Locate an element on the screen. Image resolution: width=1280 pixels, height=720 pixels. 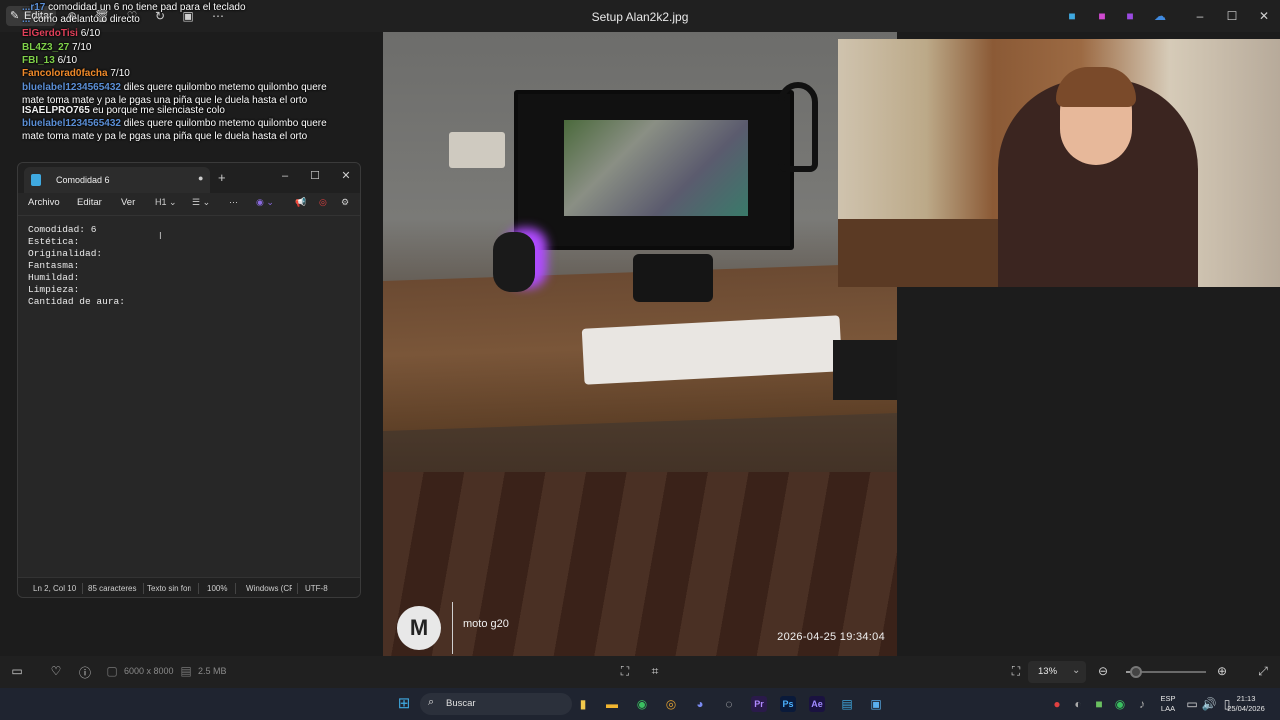
notepad-close-button: ✕ is located at coordinates (345, 176).